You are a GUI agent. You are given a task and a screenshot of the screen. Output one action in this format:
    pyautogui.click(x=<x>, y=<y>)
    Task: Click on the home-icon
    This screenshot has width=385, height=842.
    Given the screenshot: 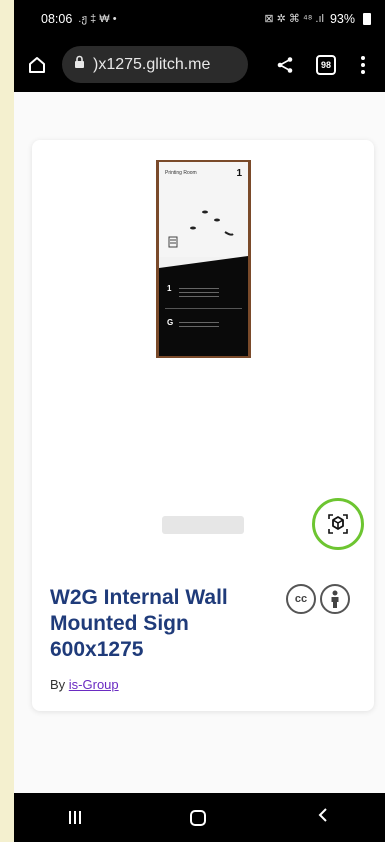 What is the action you would take?
    pyautogui.click(x=37, y=65)
    